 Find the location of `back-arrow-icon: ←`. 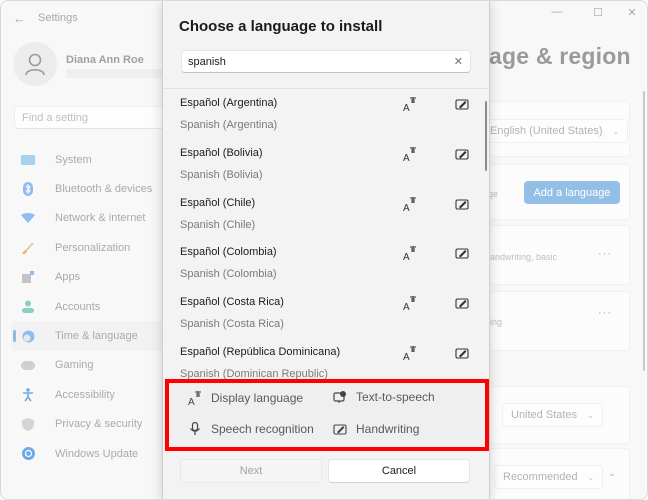

back-arrow-icon: ← is located at coordinates (19, 18).